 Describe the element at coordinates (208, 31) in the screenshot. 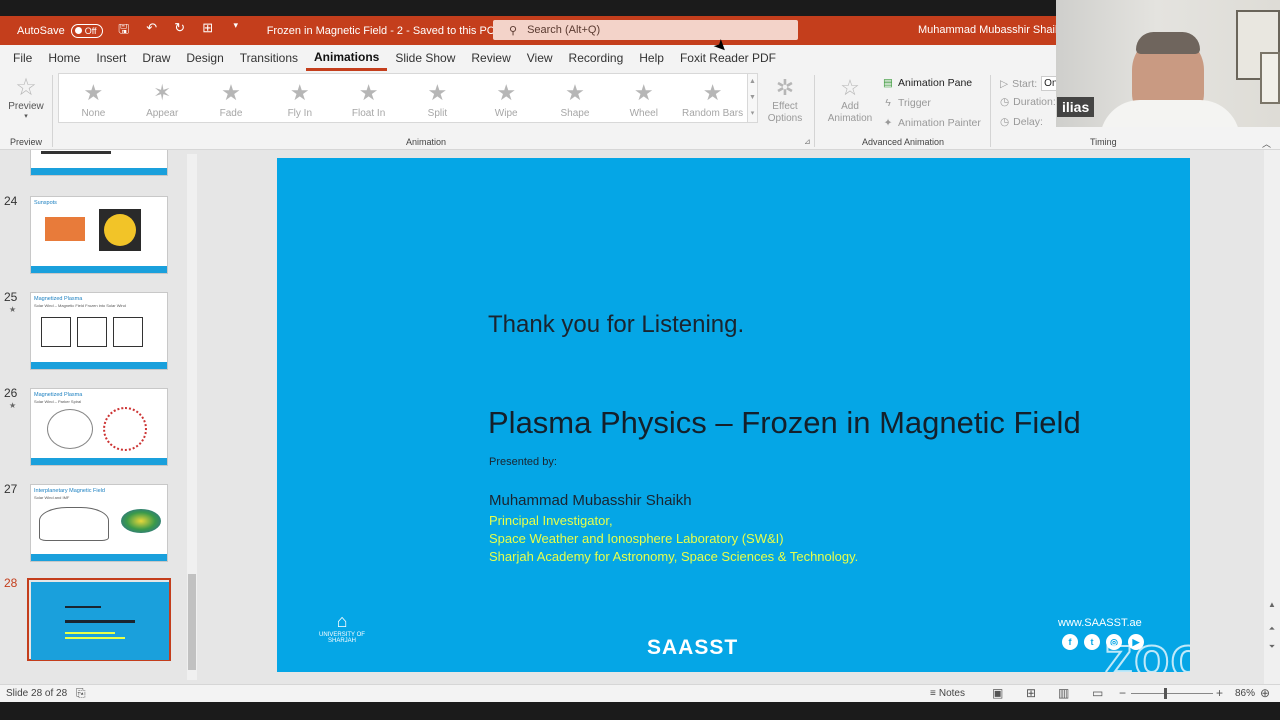

I see `present-icon: ⊞` at that location.